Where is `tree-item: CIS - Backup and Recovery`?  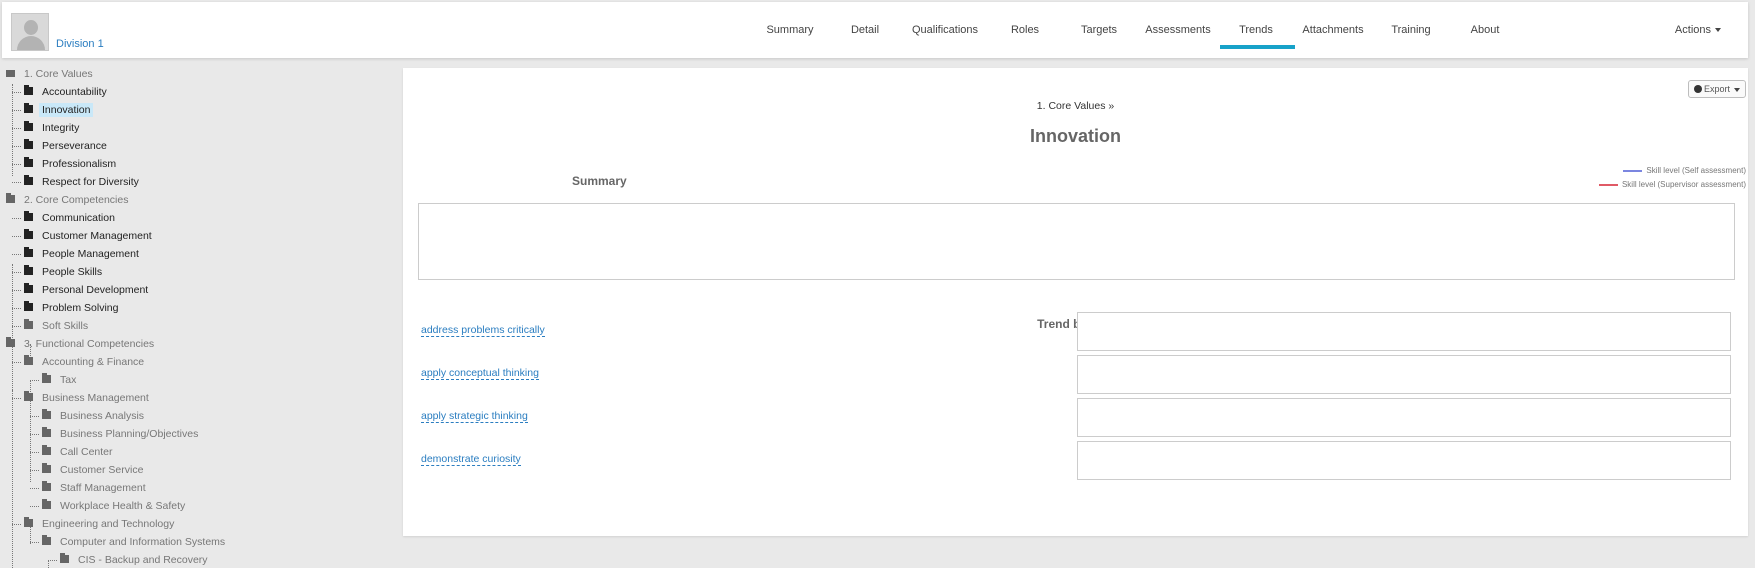
tree-item: CIS - Backup and Recovery is located at coordinates (135, 560).